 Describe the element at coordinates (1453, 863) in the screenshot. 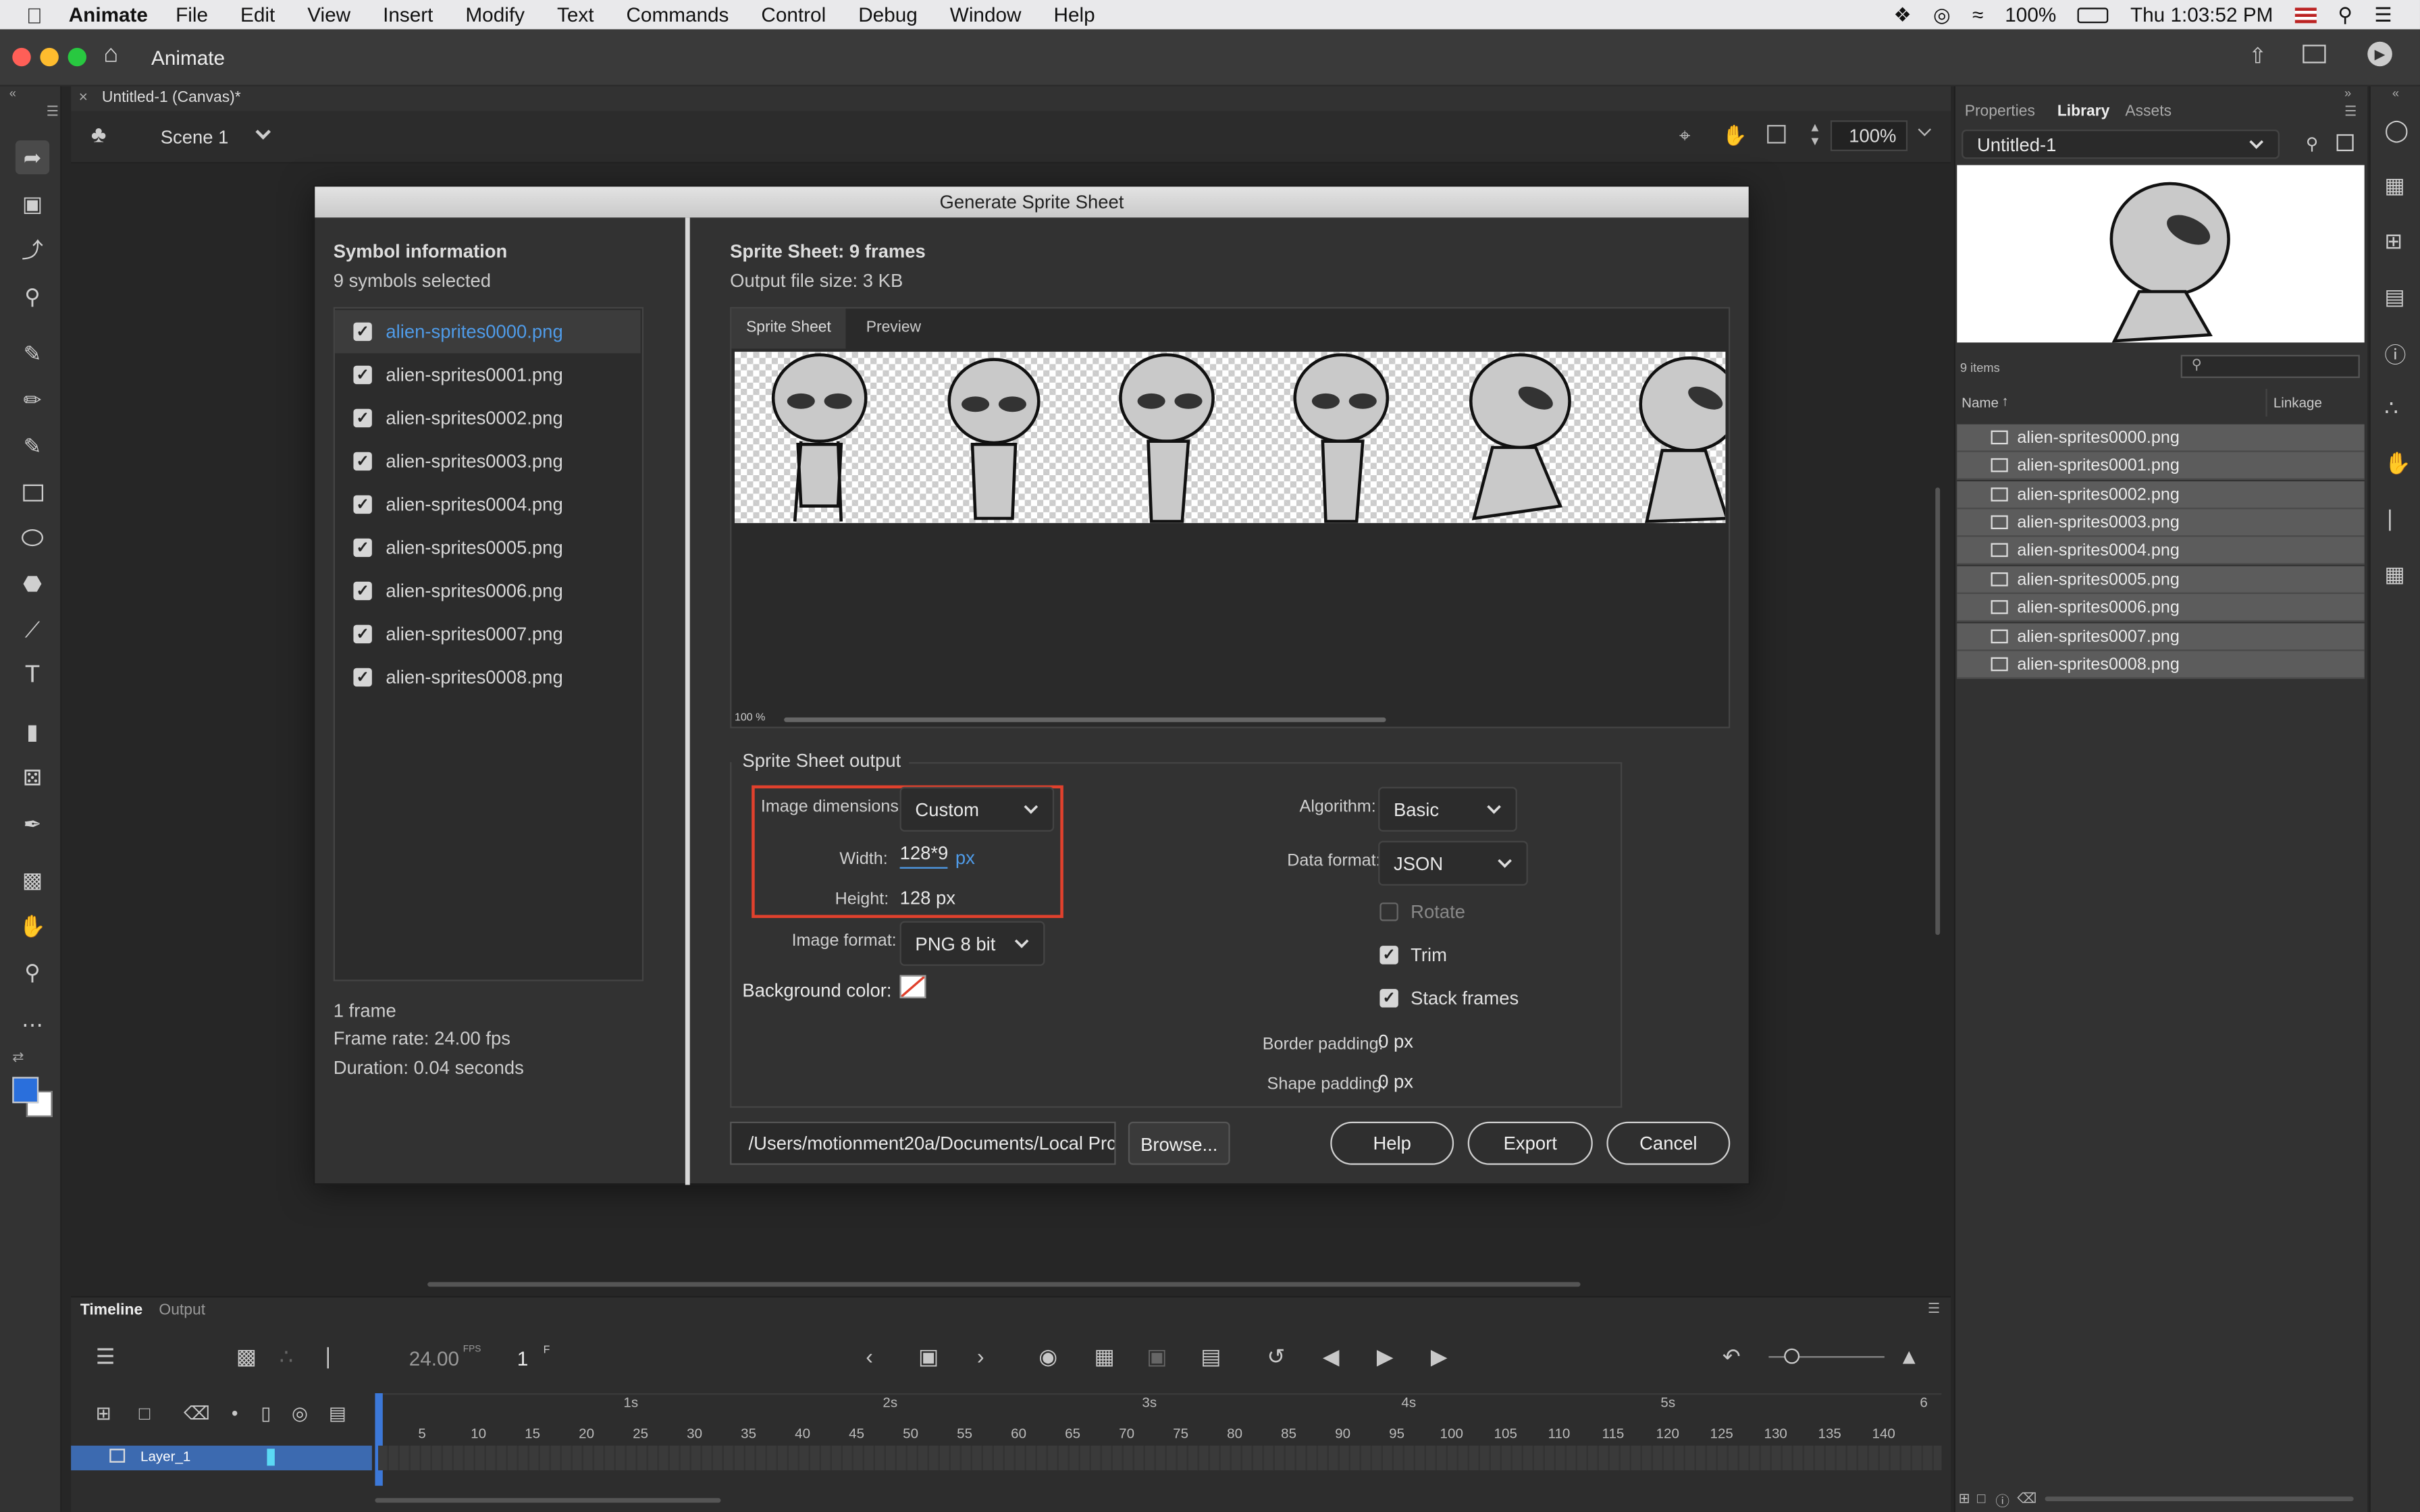

I see `data-format-dropdown: JSON` at that location.